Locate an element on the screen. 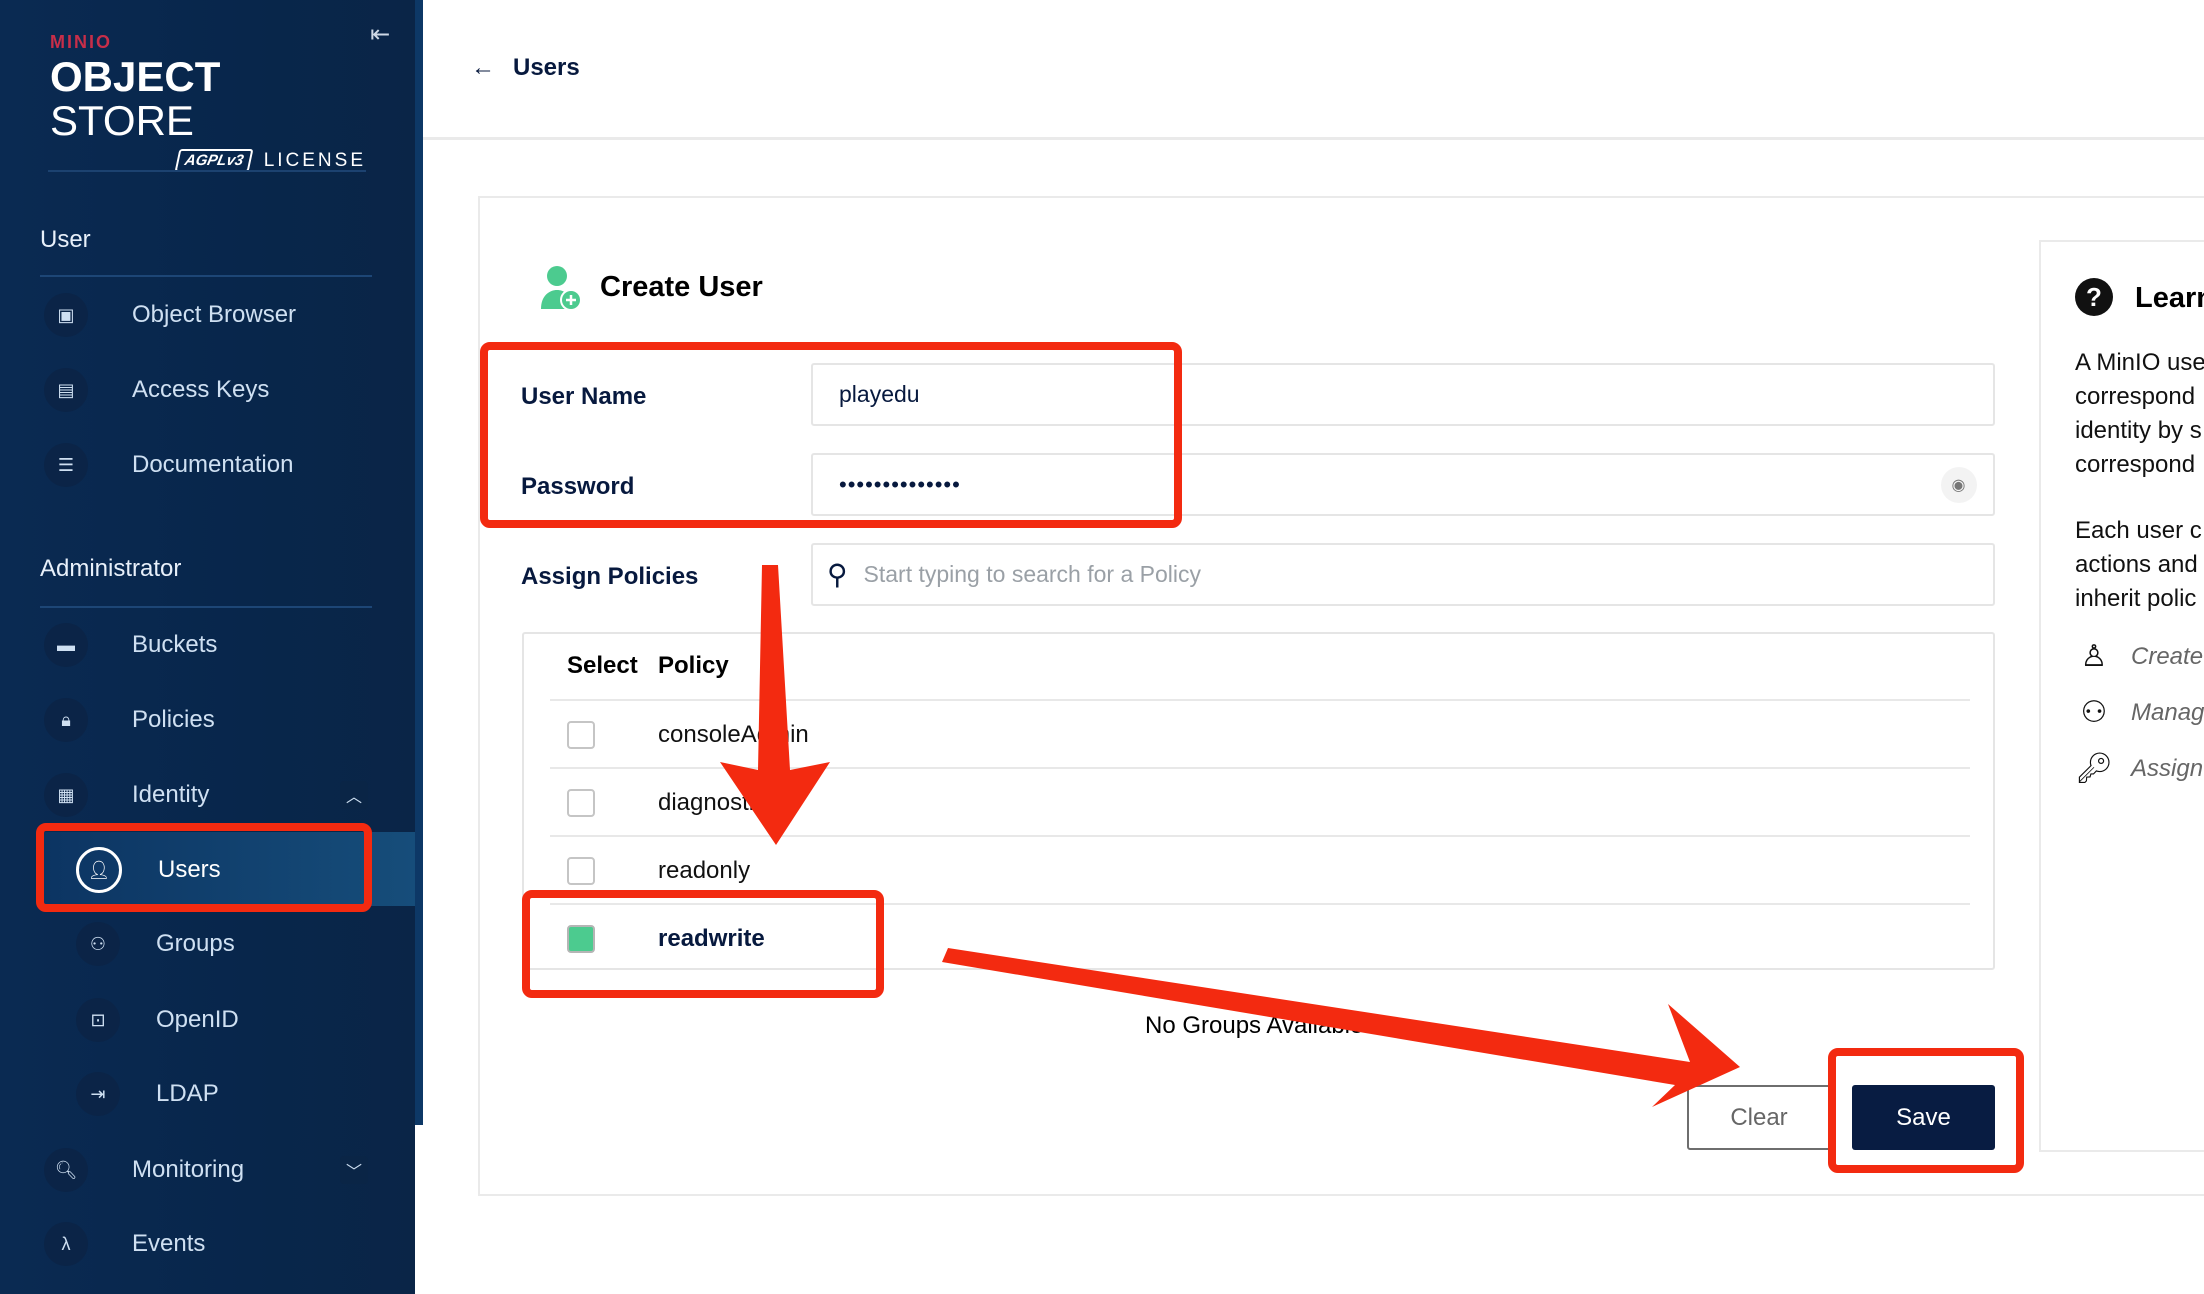  key-icon: 🔑︎ is located at coordinates (2094, 768).